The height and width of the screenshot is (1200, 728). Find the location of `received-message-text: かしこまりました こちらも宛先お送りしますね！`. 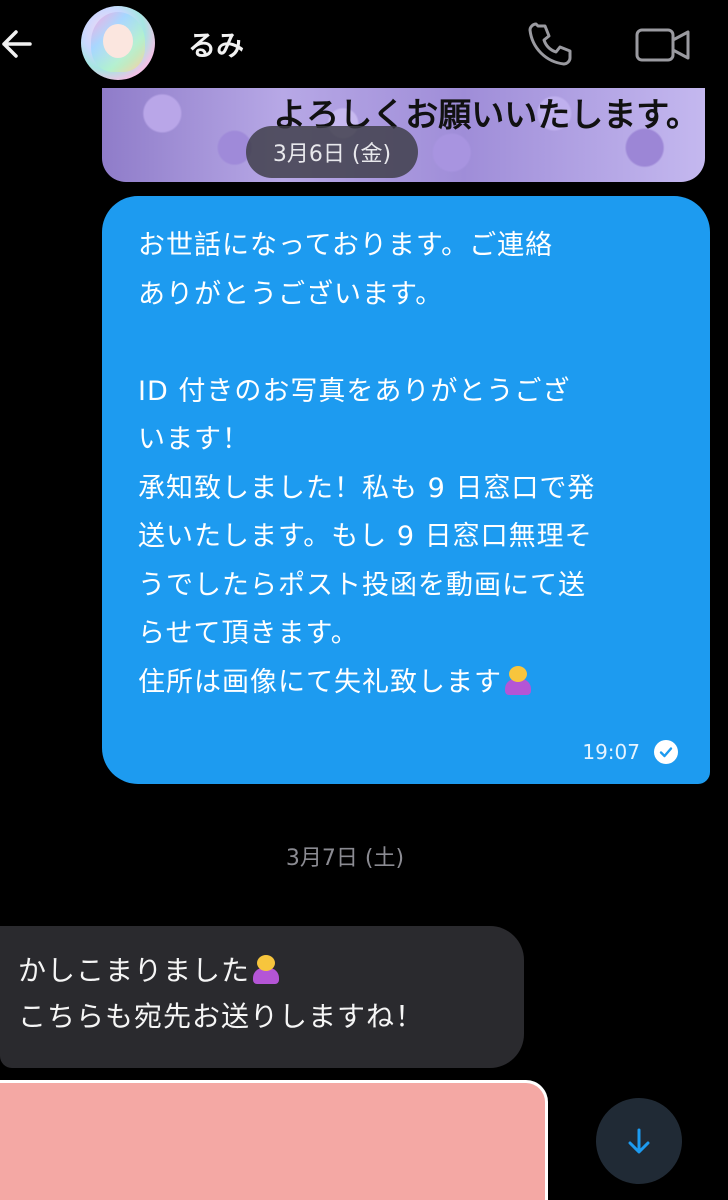

received-message-text: かしこまりました こちらも宛先お送りしますね！ is located at coordinates (271, 994).